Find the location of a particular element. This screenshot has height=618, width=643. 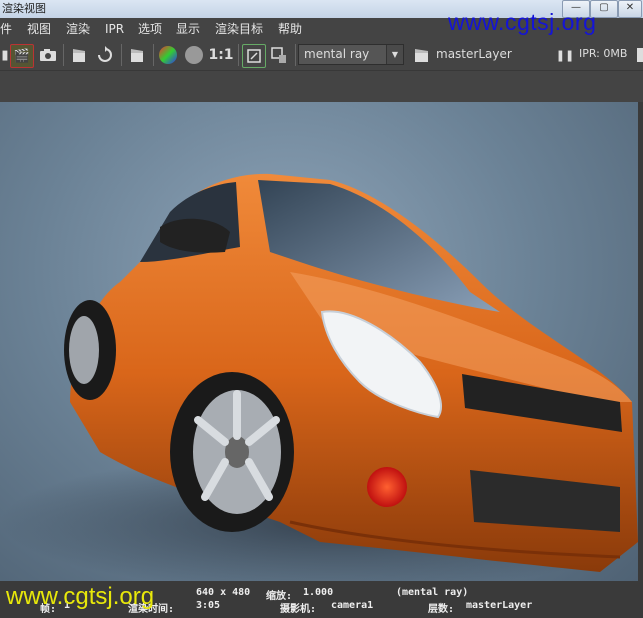

rgb-wheel-icon is located at coordinates (168, 55).